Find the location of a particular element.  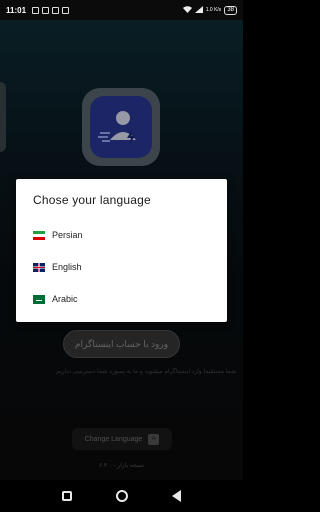

network-speed: 1.0 K/s is located at coordinates (213, 9).